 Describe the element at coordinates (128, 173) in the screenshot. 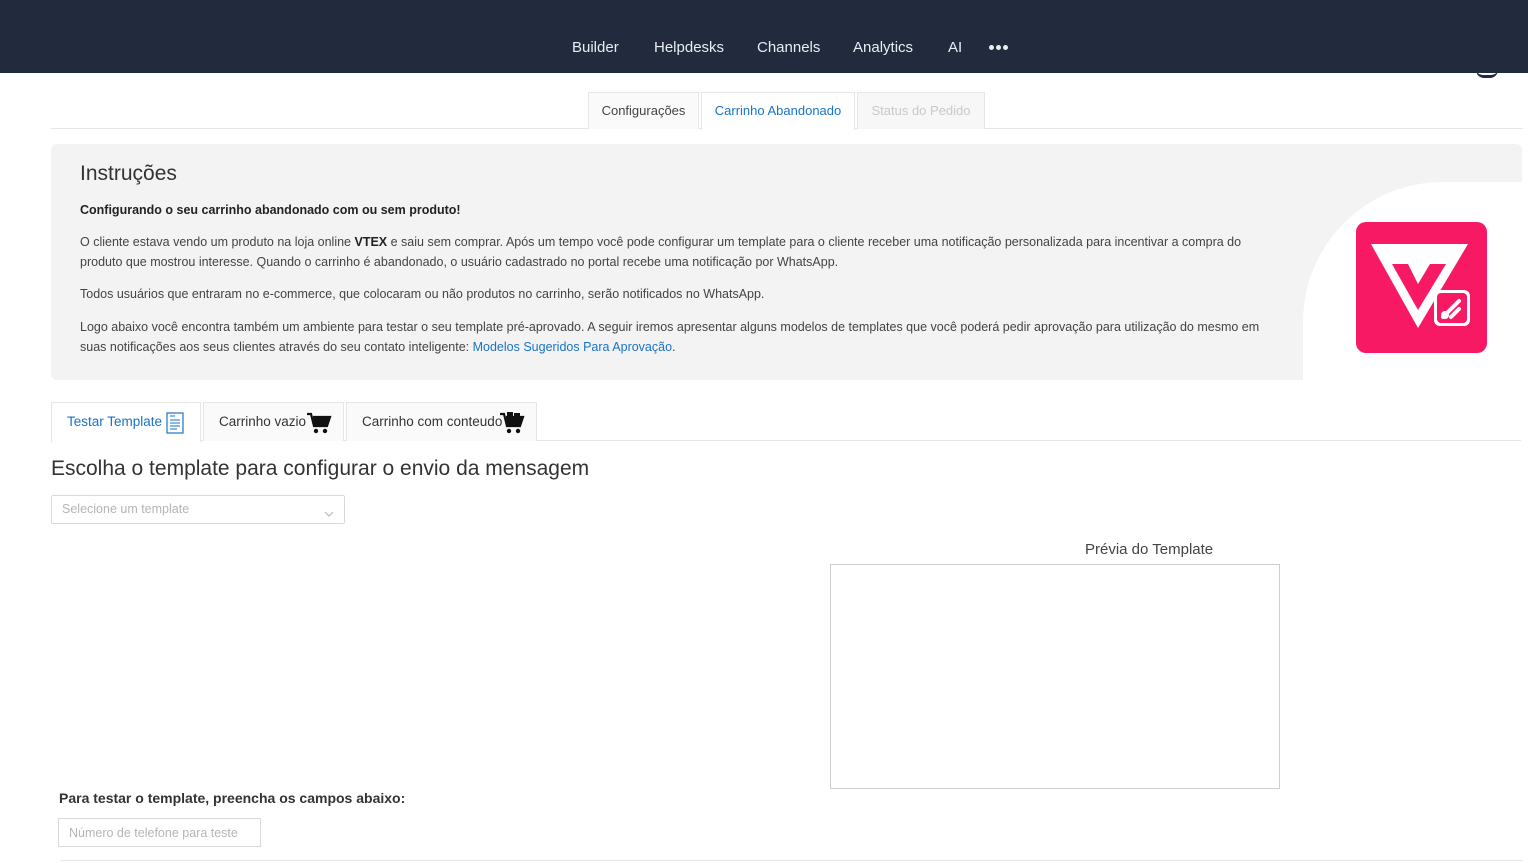

I see `instructions-title: Instruções` at that location.